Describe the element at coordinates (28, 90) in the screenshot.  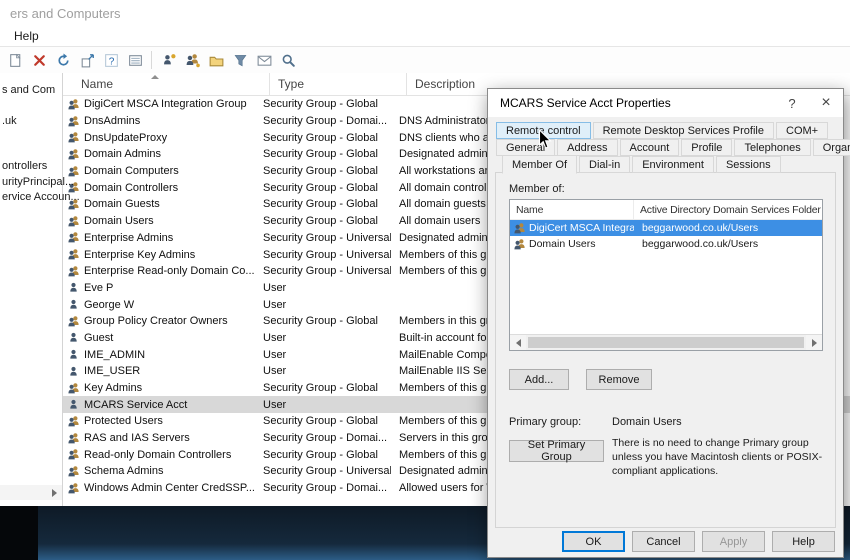
I see `tree-item: s and Com` at that location.